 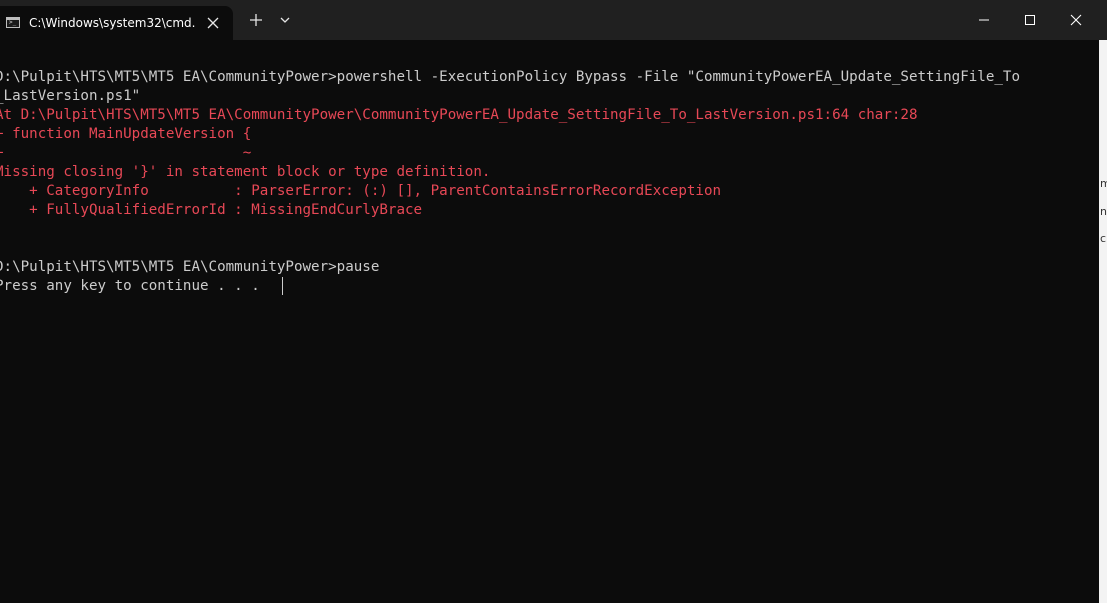 I want to click on console-error-line: + function MainUpdateVersion {, so click(x=126, y=134).